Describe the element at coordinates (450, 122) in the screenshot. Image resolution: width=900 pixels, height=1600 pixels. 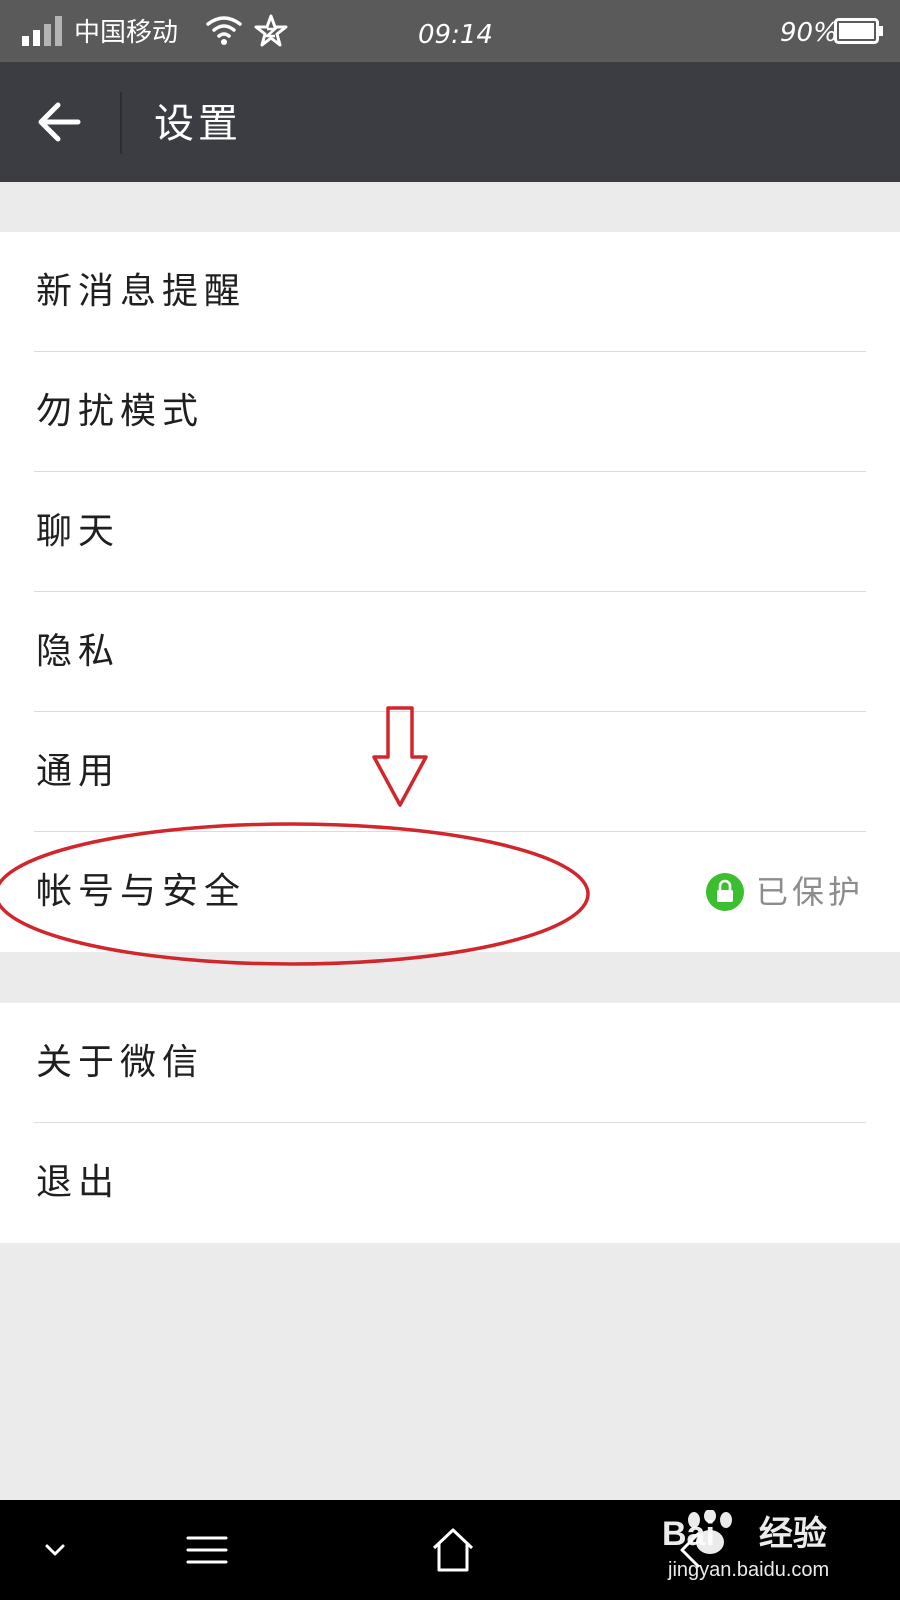
I see `title-bar: 设置` at that location.